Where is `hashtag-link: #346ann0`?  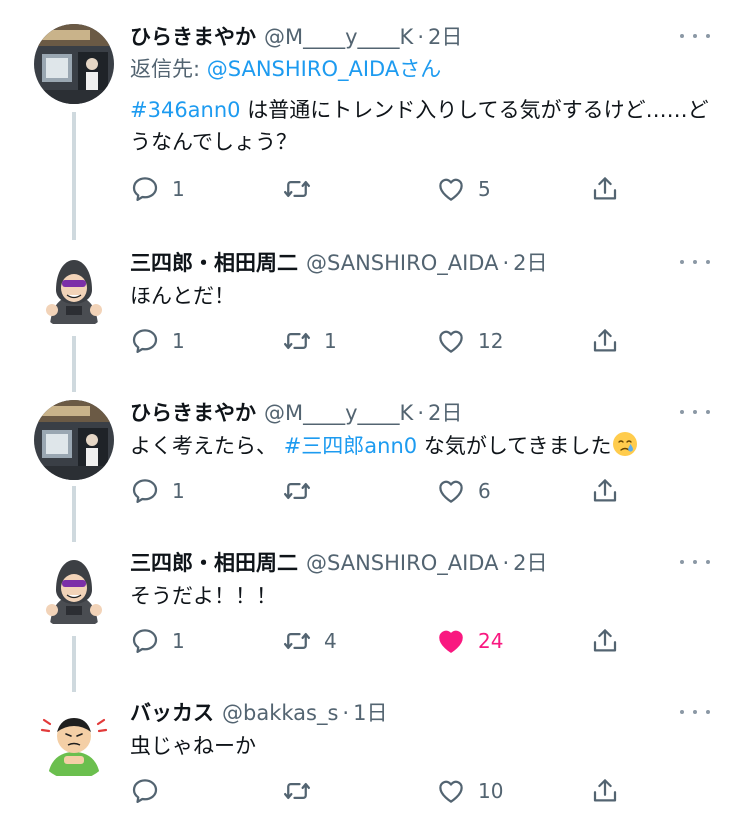 hashtag-link: #346ann0 is located at coordinates (185, 110).